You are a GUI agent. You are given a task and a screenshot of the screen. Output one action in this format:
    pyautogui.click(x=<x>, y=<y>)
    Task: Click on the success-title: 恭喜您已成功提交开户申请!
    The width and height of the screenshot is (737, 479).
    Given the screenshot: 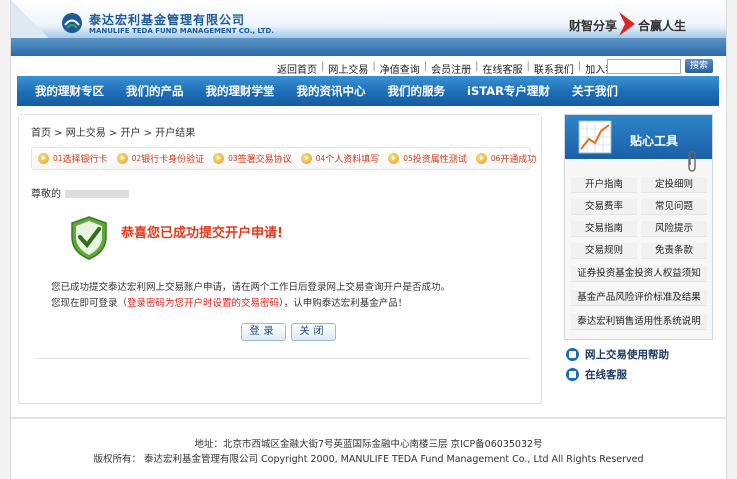 What is the action you would take?
    pyautogui.click(x=202, y=233)
    